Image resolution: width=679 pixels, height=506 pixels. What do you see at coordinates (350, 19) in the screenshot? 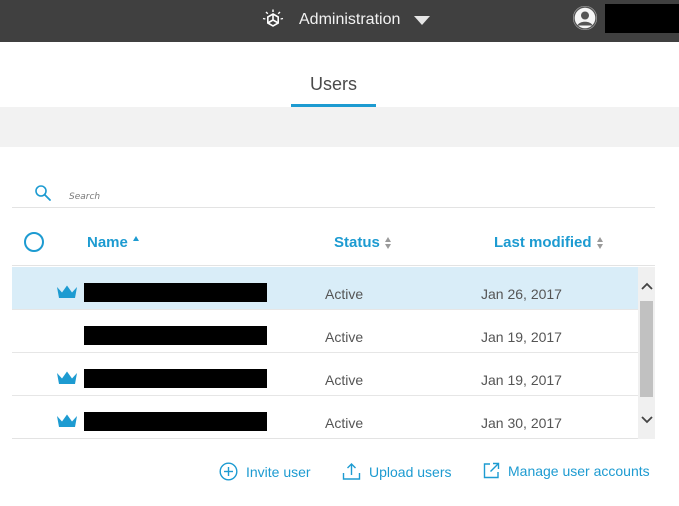
I see `app-title: Administration` at bounding box center [350, 19].